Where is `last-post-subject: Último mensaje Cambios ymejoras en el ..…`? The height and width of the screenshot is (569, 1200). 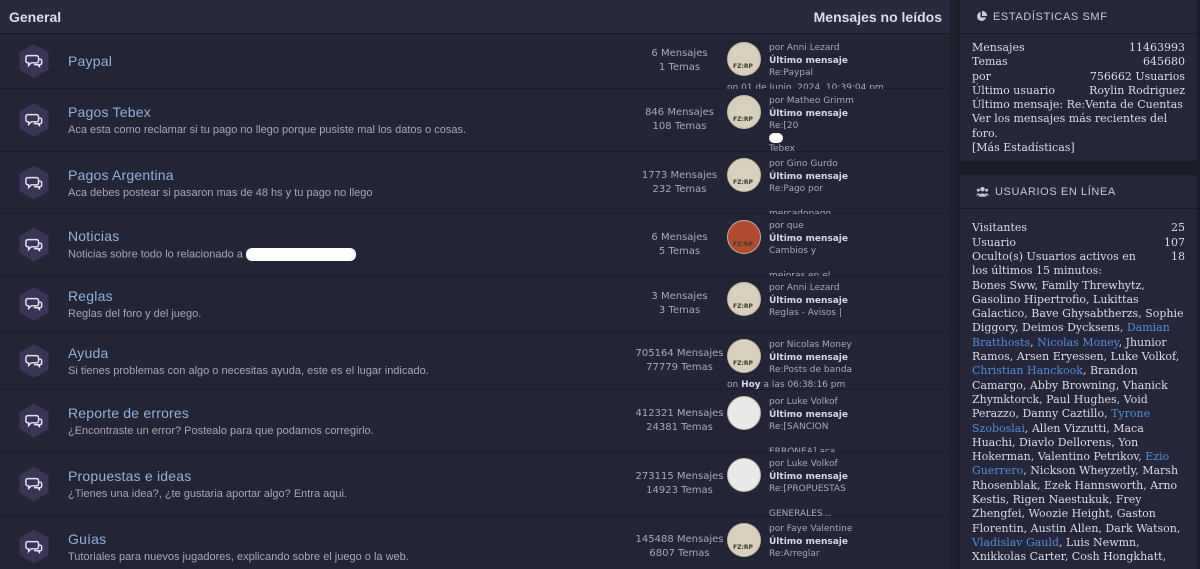 last-post-subject: Último mensaje Cambios ymejoras en el ..… is located at coordinates (833, 258).